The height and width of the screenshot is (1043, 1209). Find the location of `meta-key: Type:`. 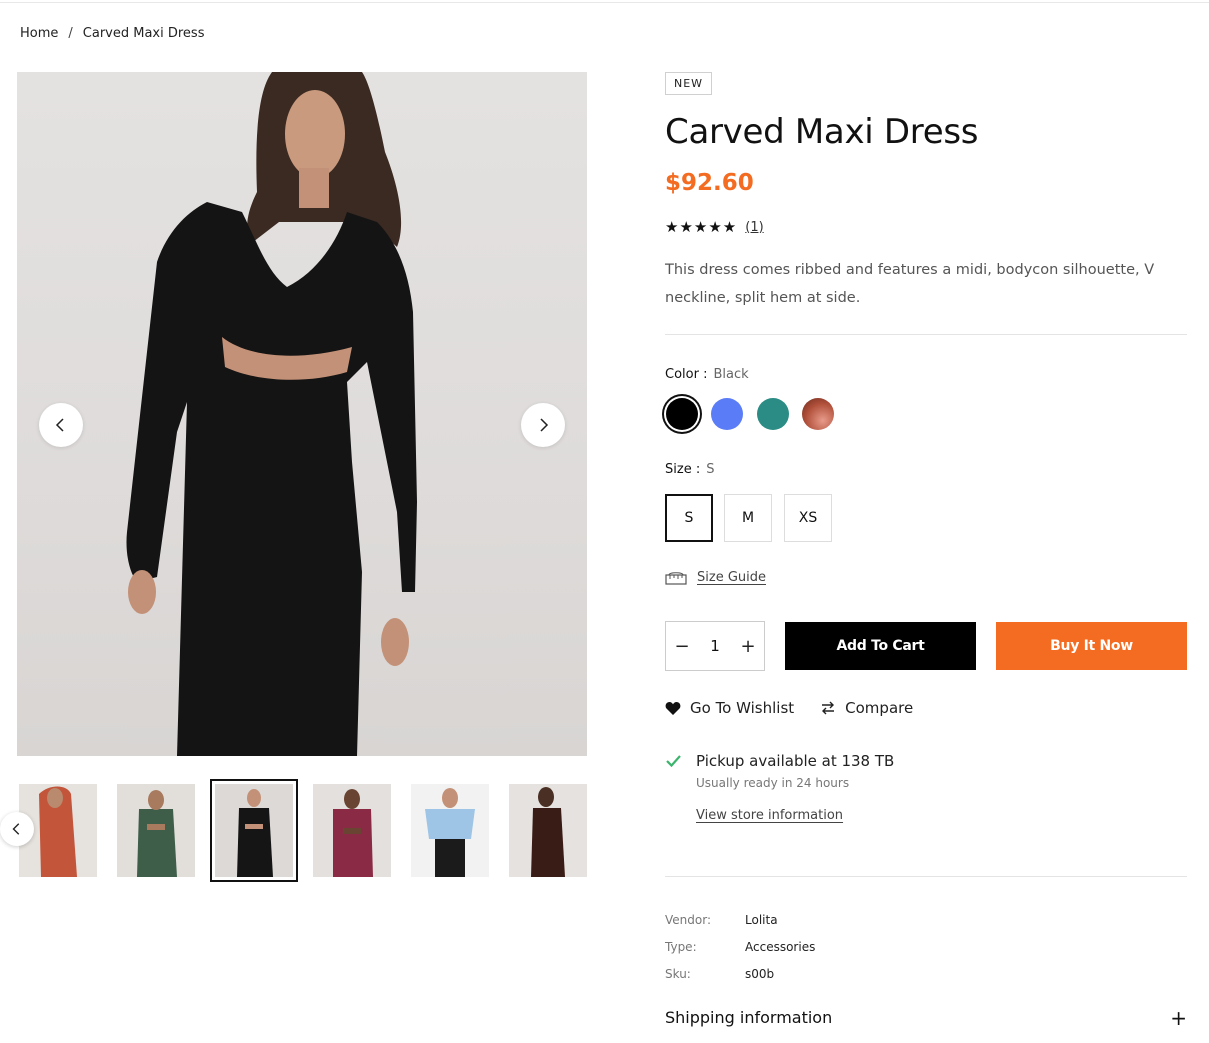

meta-key: Type: is located at coordinates (681, 946).